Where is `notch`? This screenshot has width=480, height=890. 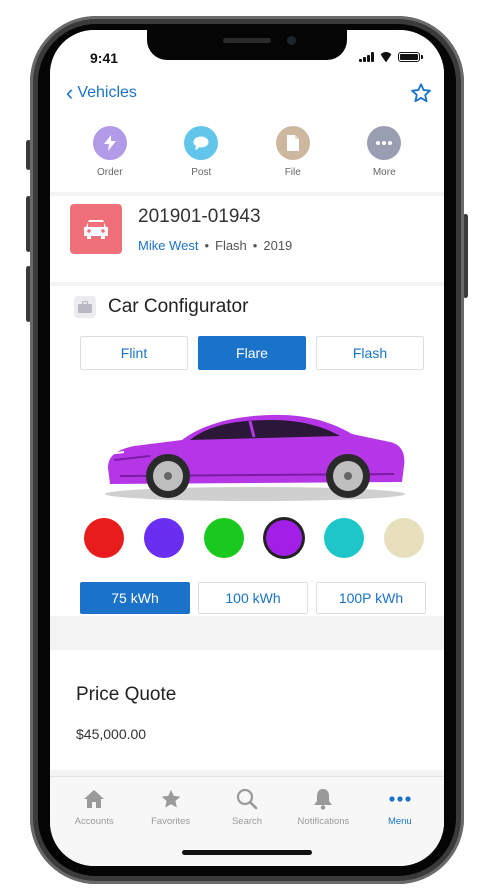
notch is located at coordinates (247, 45).